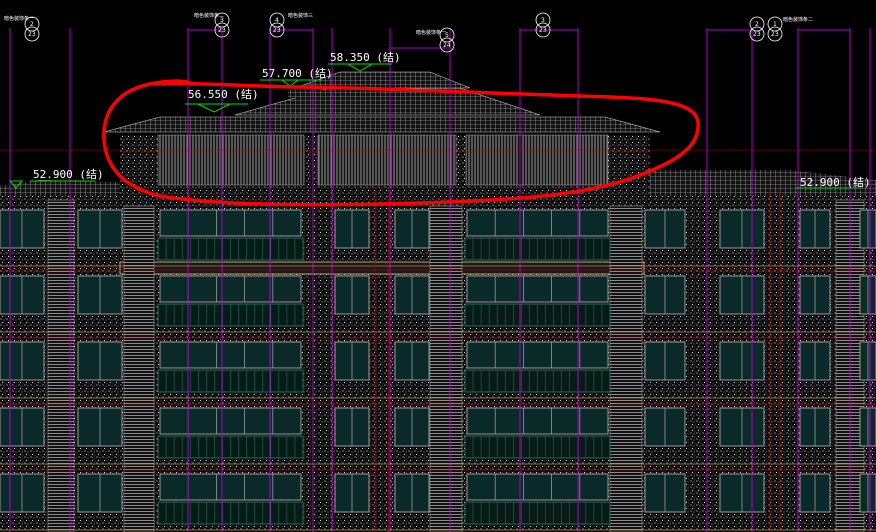  What do you see at coordinates (382, 268) in the screenshot?
I see `horizontal-band` at bounding box center [382, 268].